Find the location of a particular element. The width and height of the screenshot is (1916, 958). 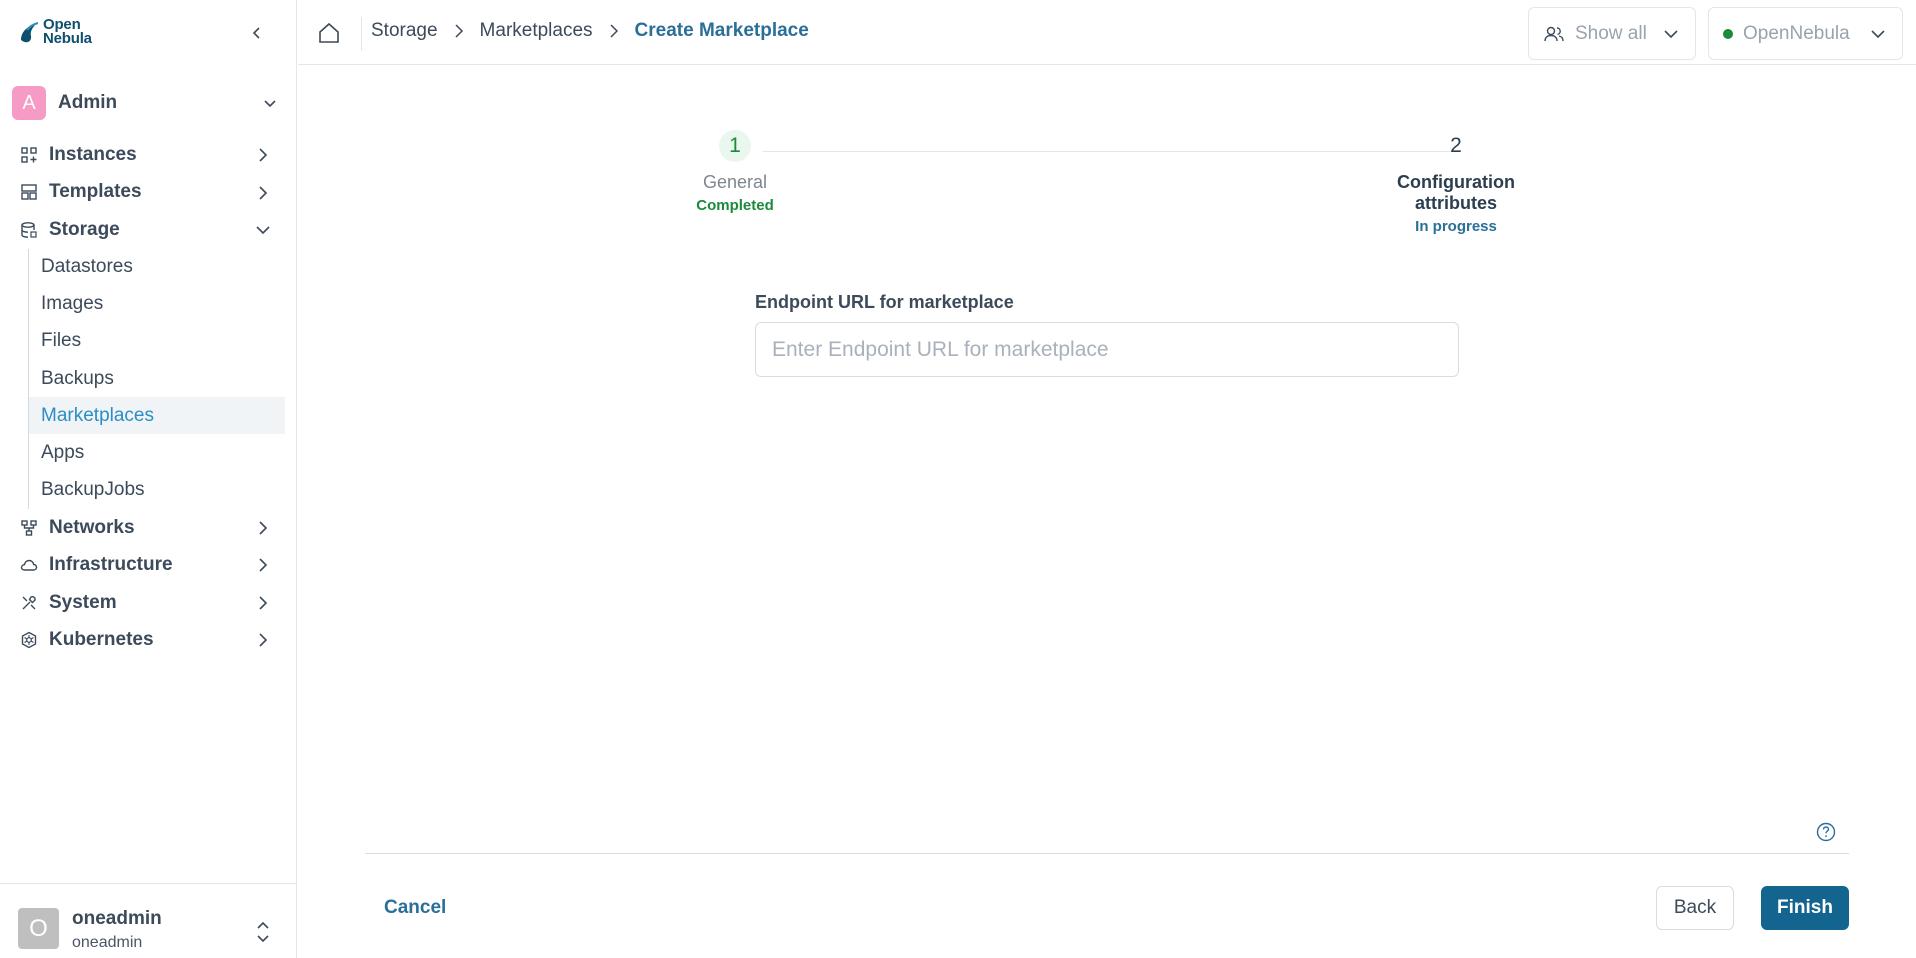

cancel-button: Cancel is located at coordinates (415, 908).